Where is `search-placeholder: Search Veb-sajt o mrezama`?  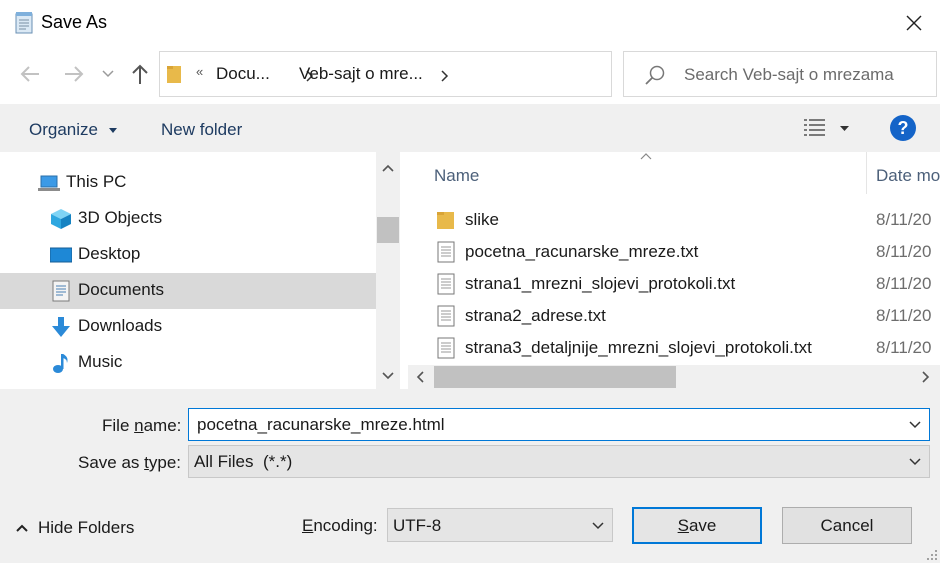
search-placeholder: Search Veb-sajt o mrezama is located at coordinates (789, 74).